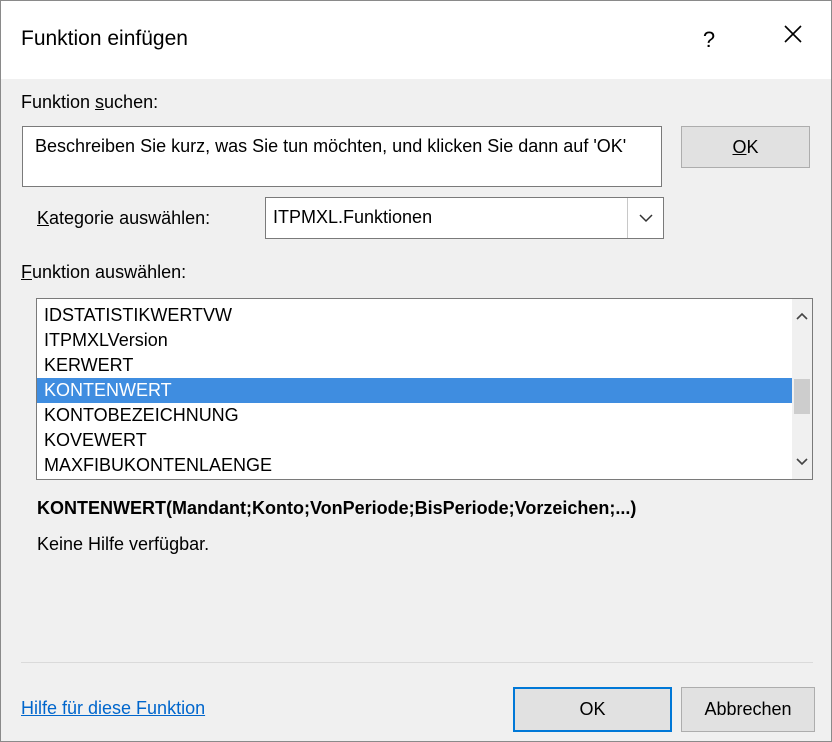 The image size is (832, 742). I want to click on search-ok-rest: K, so click(752, 147).